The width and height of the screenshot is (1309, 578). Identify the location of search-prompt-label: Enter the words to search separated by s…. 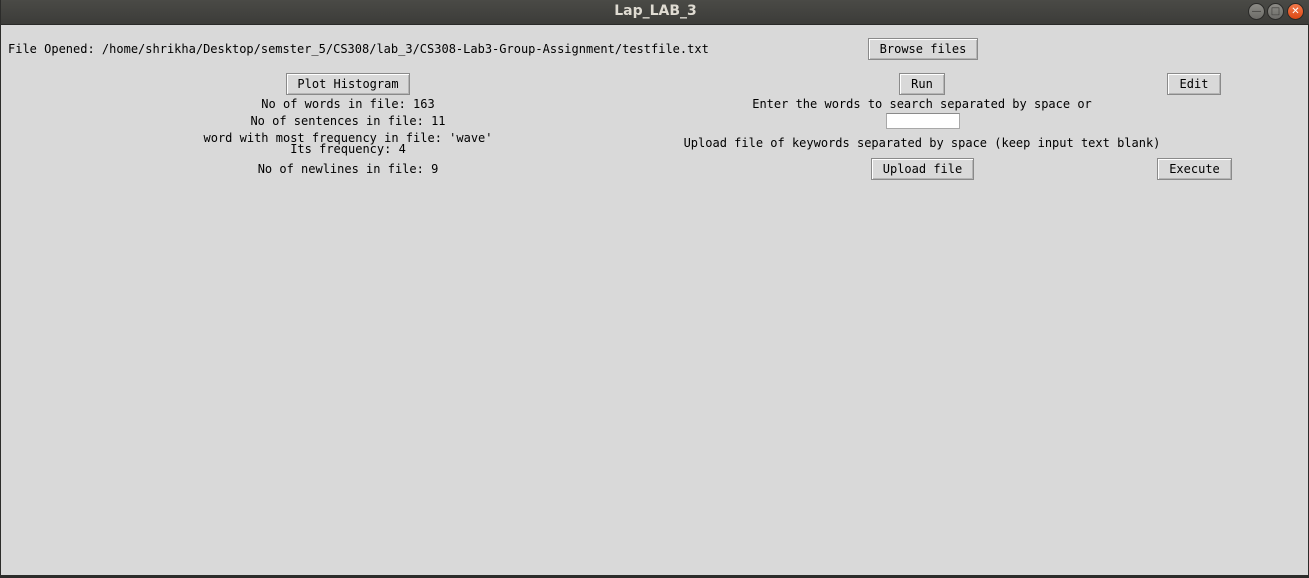
(922, 104).